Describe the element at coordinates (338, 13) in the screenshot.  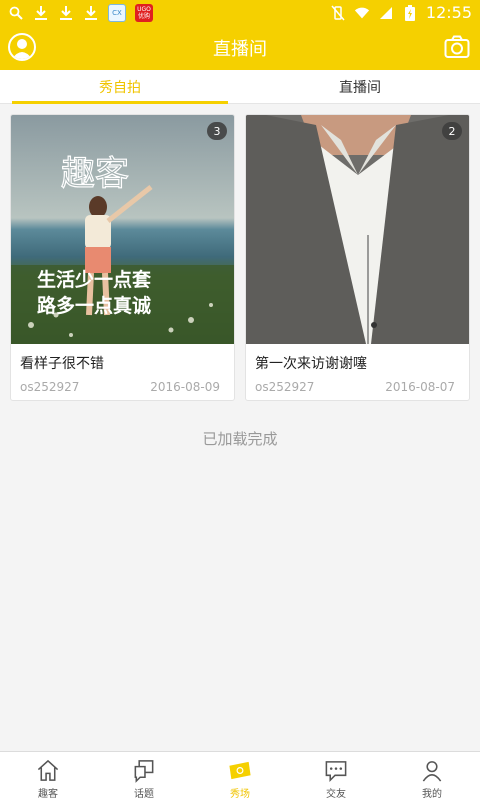
I see `vibrate-off-icon` at that location.